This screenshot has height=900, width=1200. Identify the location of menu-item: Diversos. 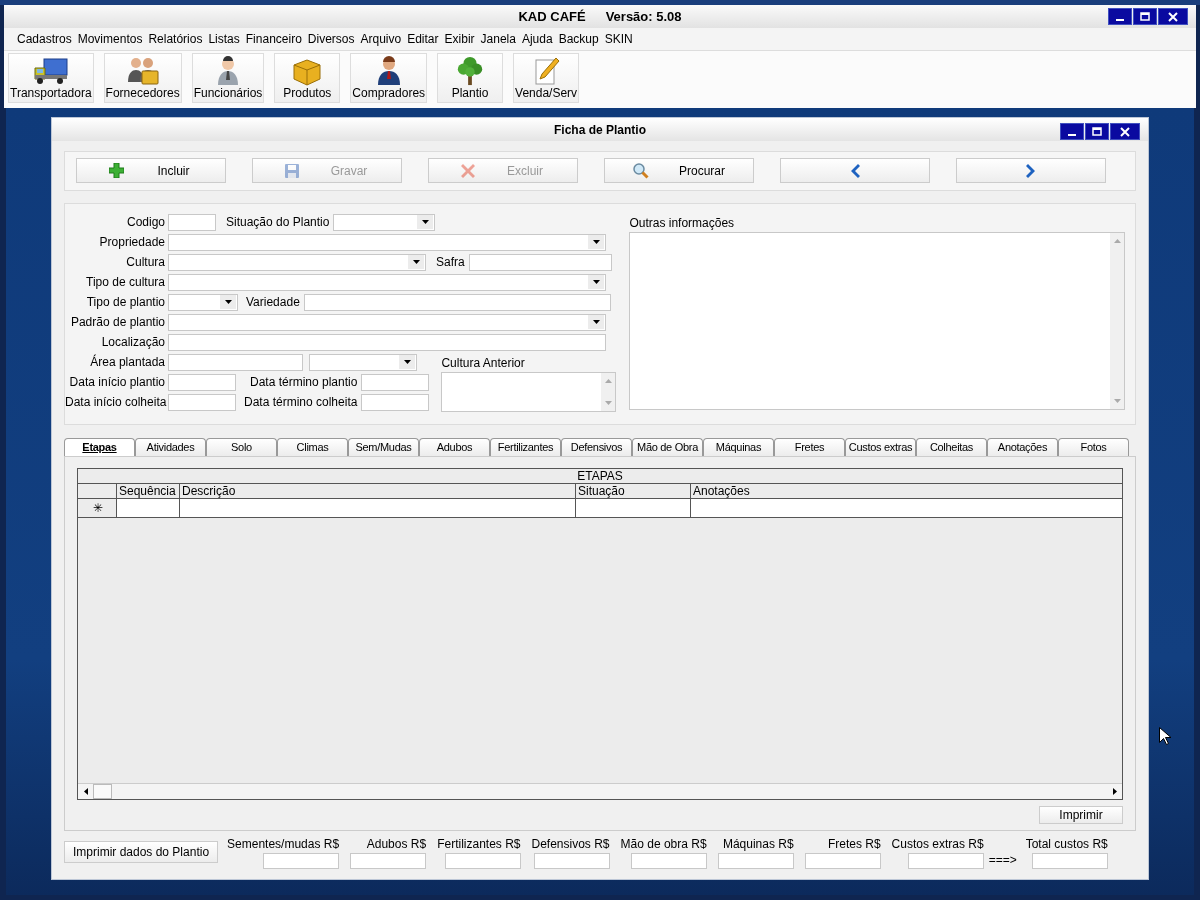
(331, 39).